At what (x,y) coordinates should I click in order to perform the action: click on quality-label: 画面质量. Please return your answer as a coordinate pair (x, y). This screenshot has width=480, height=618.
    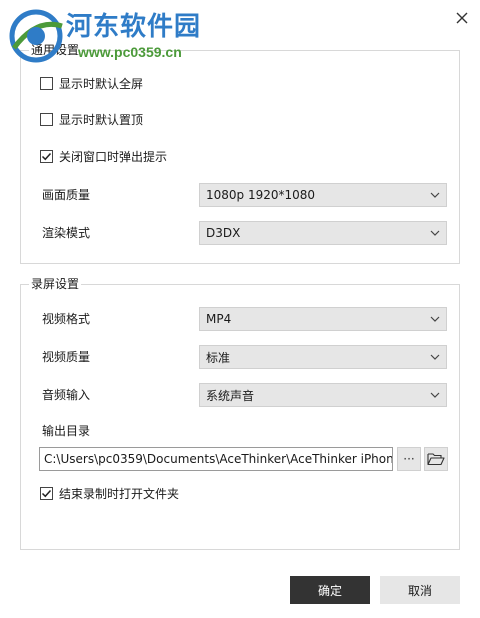
    Looking at the image, I should click on (66, 195).